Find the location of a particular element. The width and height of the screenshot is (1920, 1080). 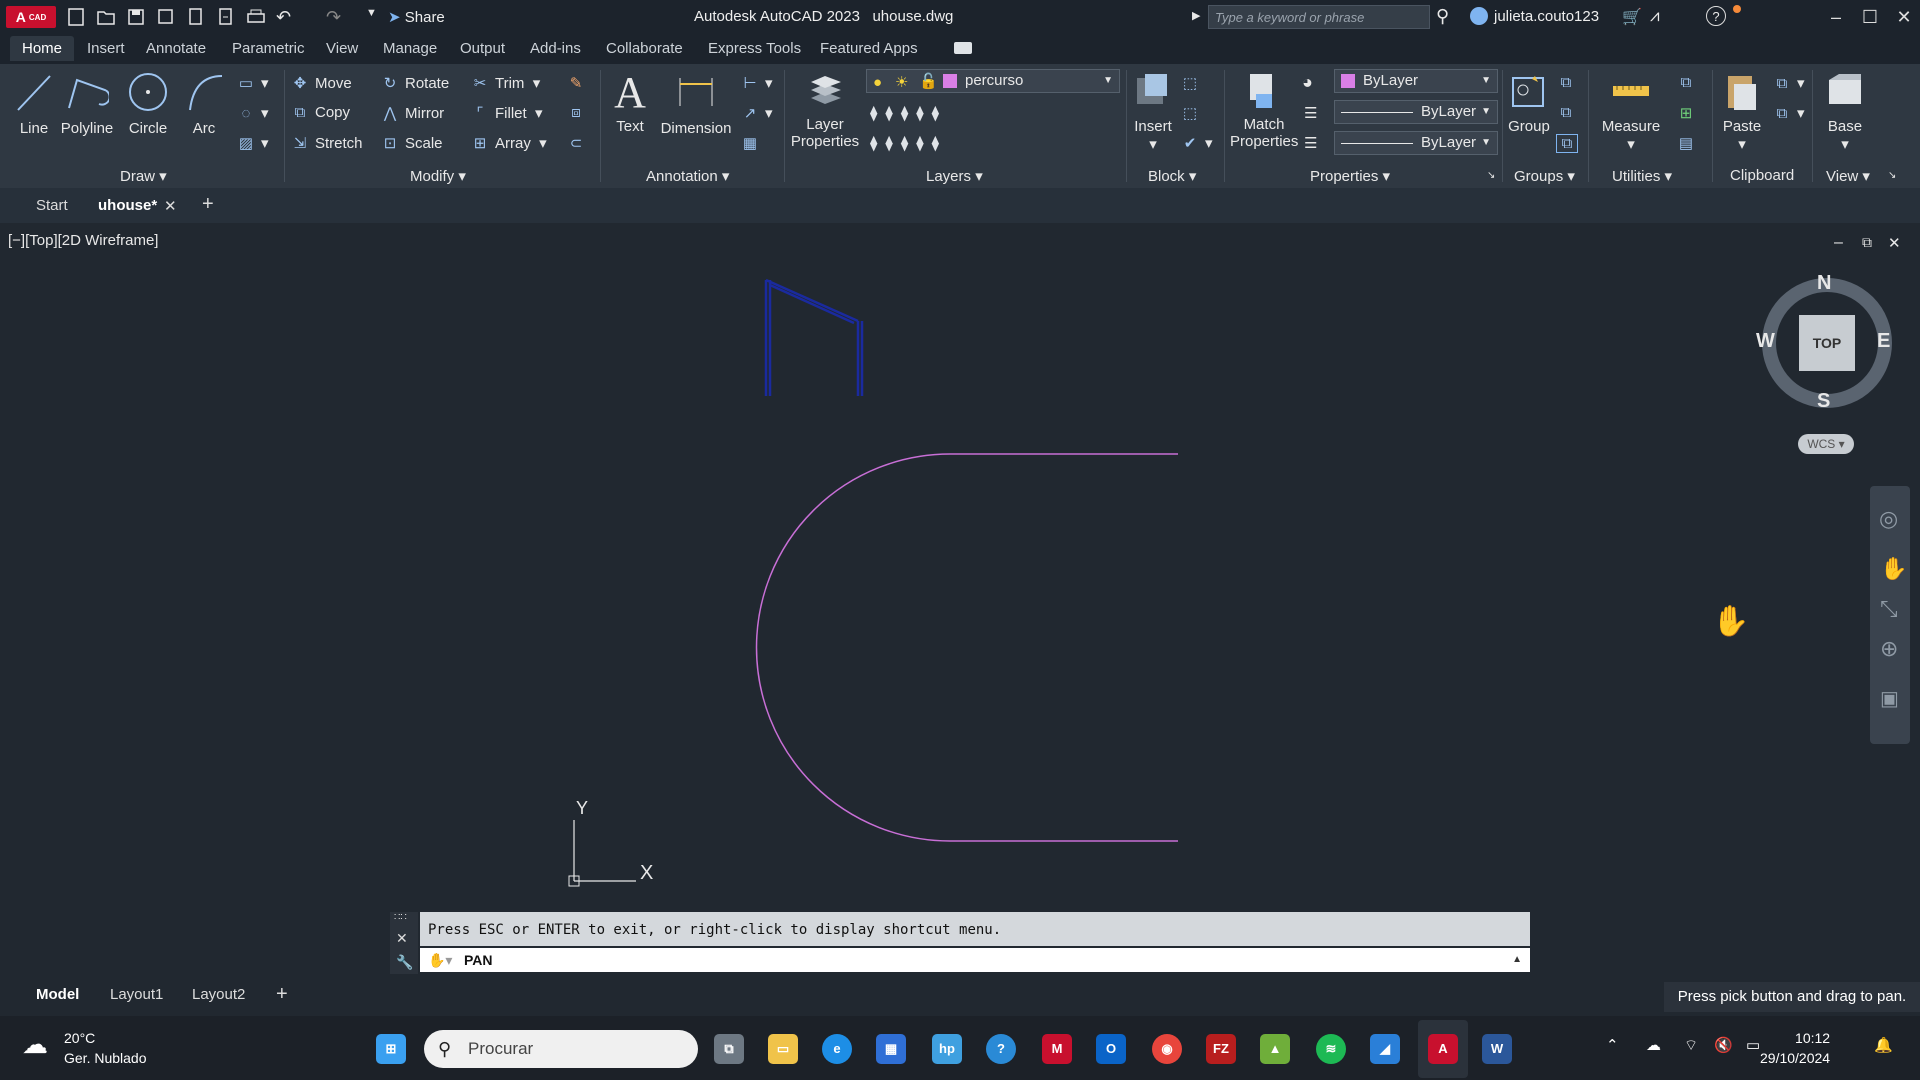

layers-panel-label: Layers ▾ is located at coordinates (954, 176).